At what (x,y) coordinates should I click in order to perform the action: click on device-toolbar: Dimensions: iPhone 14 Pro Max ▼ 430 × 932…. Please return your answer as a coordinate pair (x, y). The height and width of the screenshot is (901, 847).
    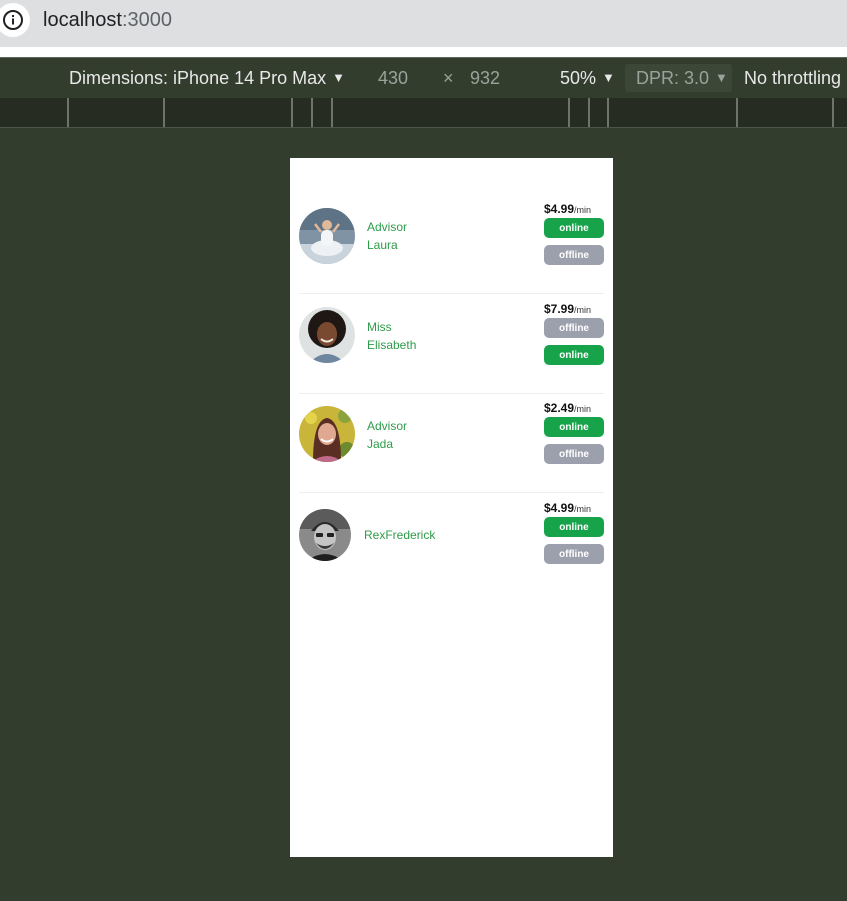
    Looking at the image, I should click on (423, 78).